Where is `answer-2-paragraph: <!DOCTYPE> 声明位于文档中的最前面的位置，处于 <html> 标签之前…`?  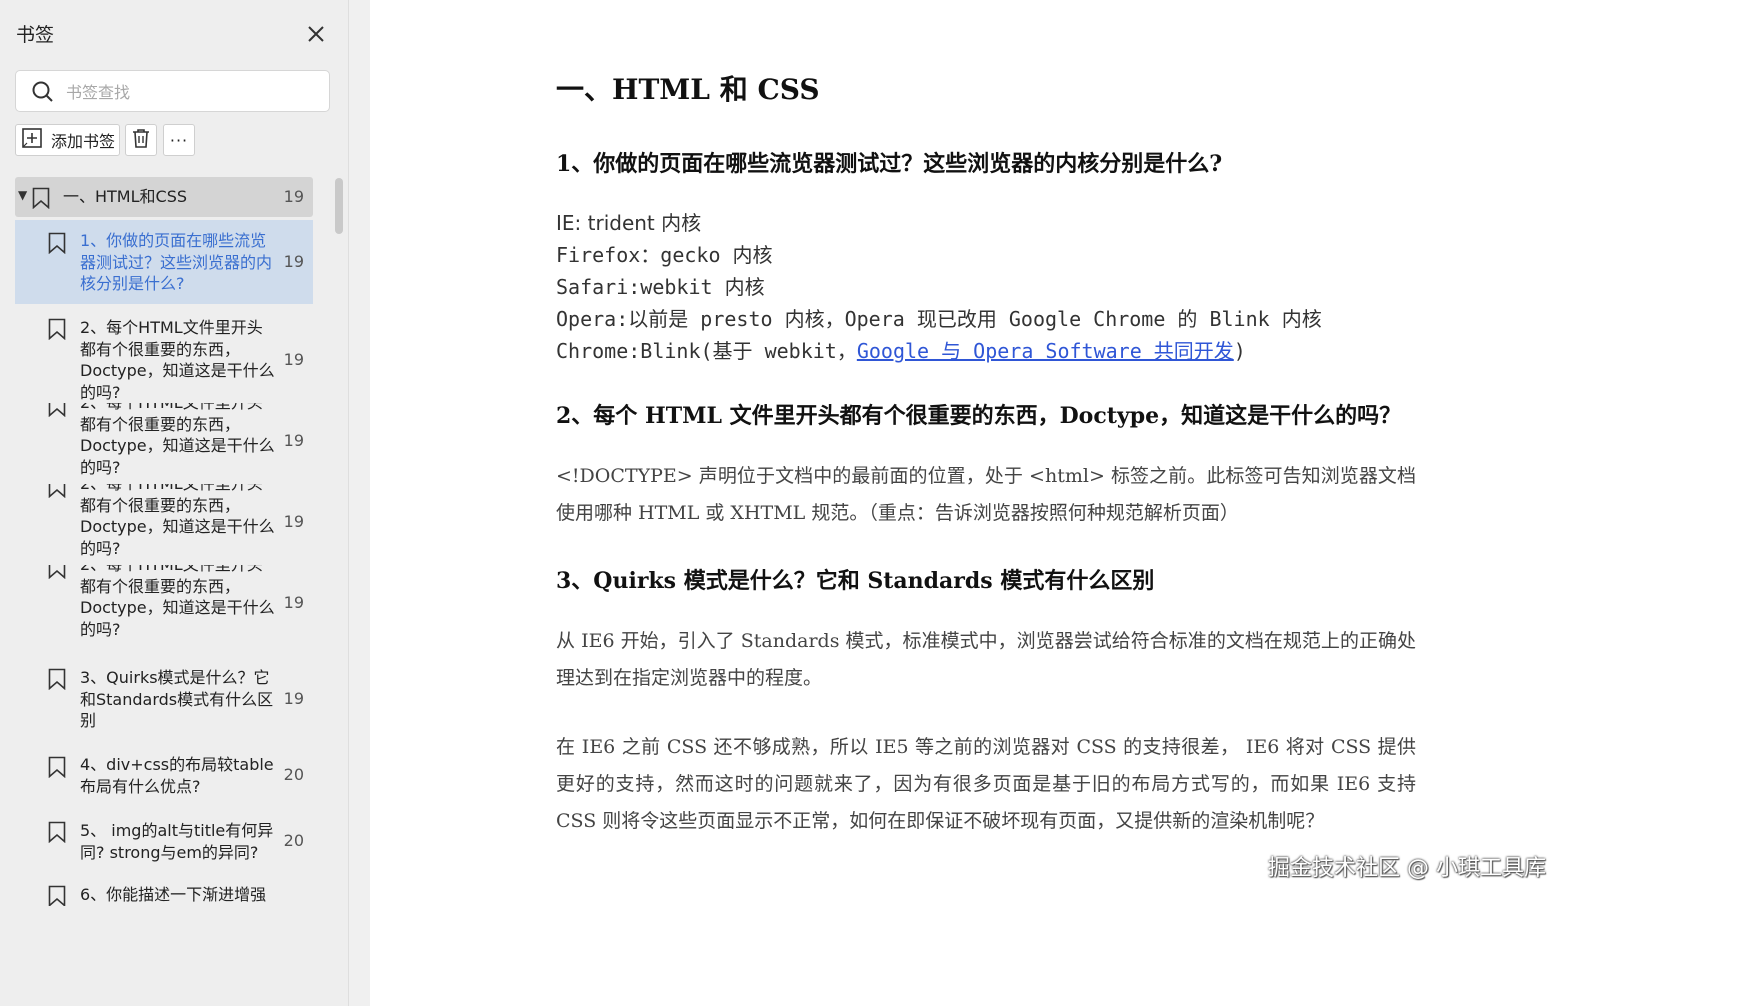 answer-2-paragraph: <!DOCTYPE> 声明位于文档中的最前面的位置，处于 <html> 标签之前… is located at coordinates (986, 494).